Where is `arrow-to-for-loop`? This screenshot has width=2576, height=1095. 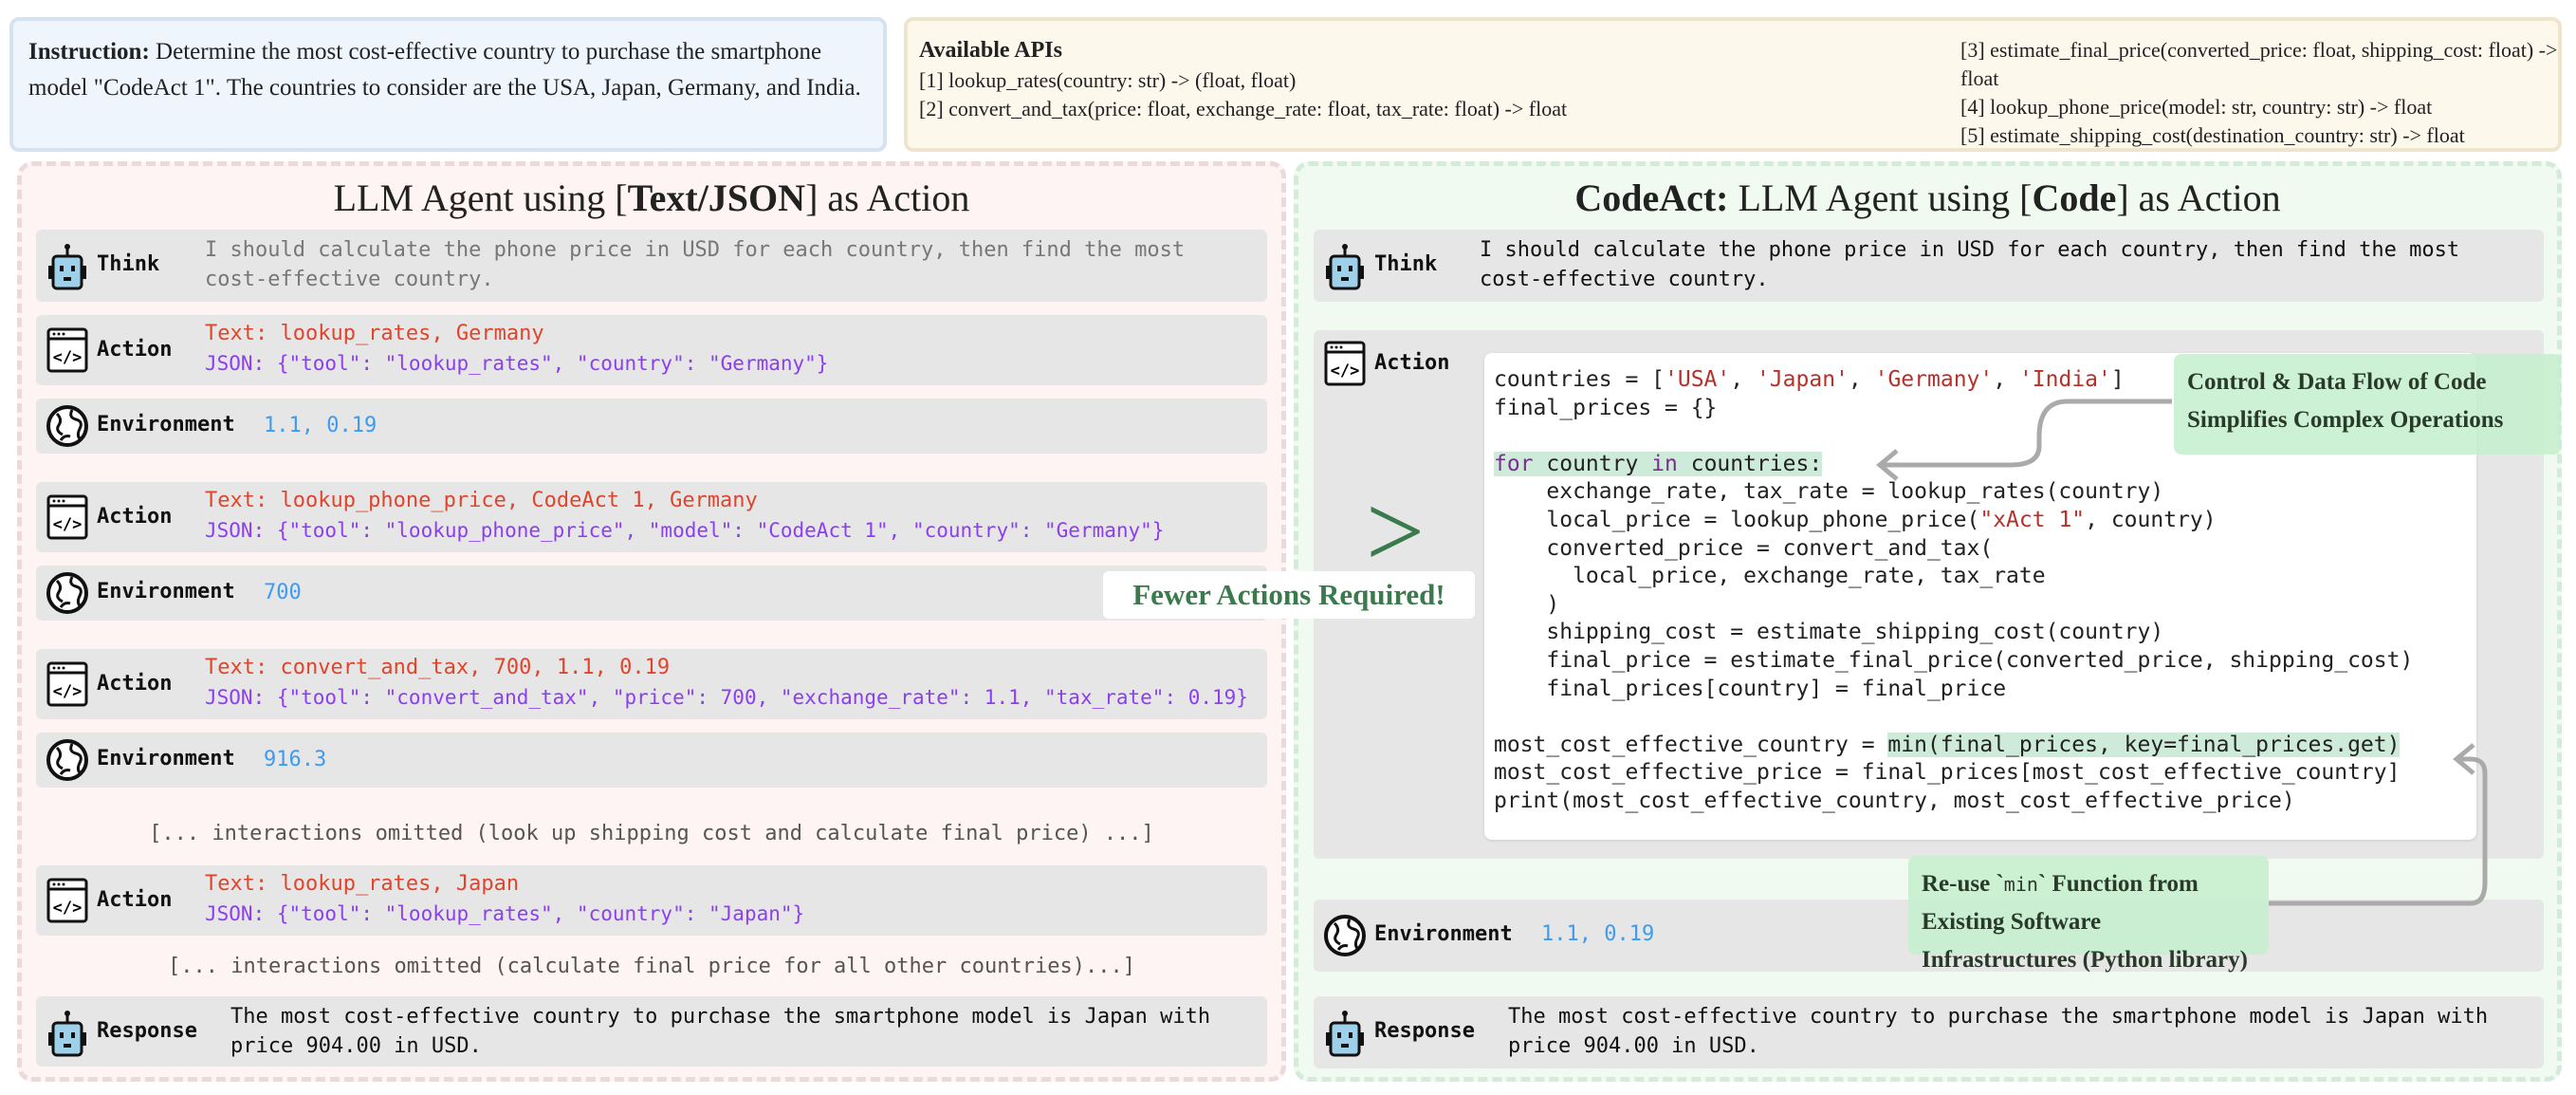 arrow-to-for-loop is located at coordinates (2027, 433).